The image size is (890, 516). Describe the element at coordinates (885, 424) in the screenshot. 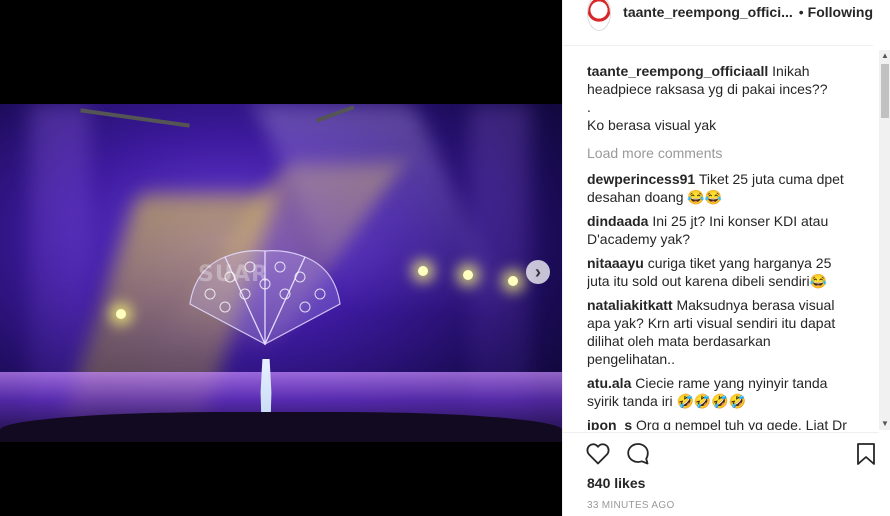

I see `scroll-down-icon: ▼` at that location.